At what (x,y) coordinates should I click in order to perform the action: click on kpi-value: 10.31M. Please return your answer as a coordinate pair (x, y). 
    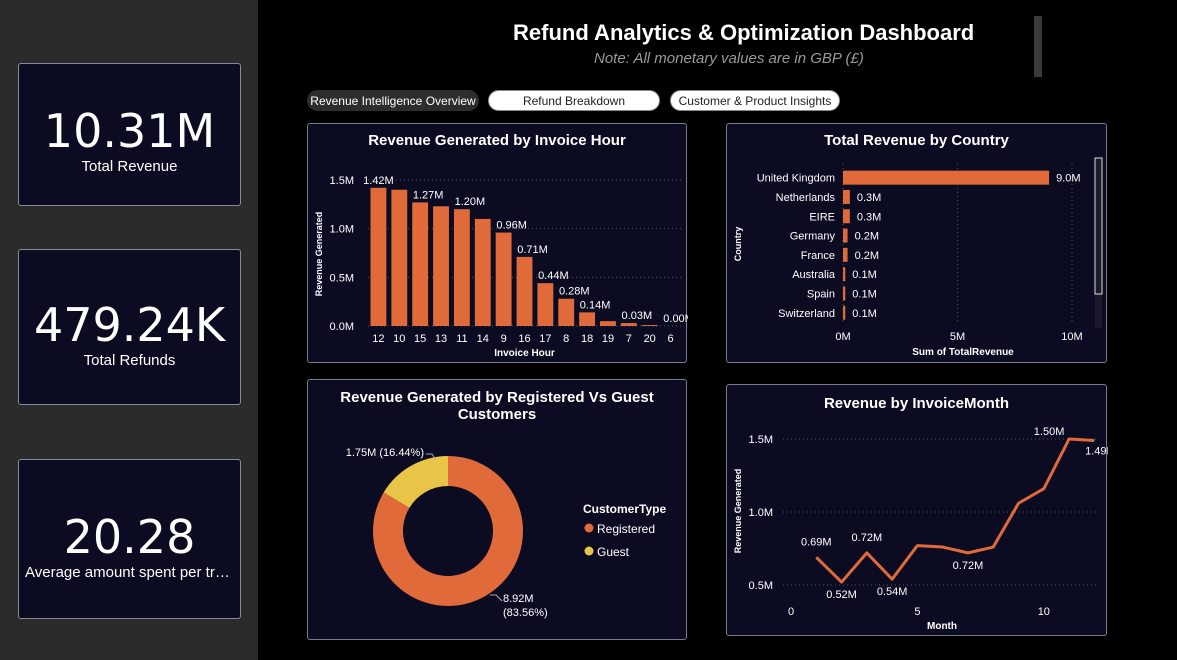
    Looking at the image, I should click on (129, 131).